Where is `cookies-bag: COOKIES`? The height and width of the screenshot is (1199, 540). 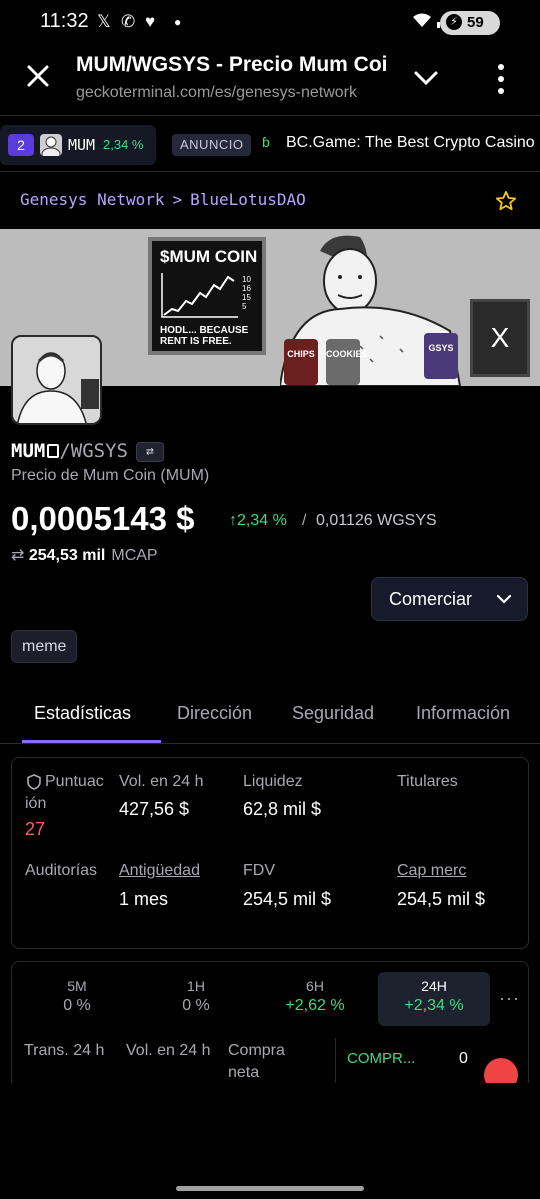
cookies-bag: COOKIES is located at coordinates (347, 362).